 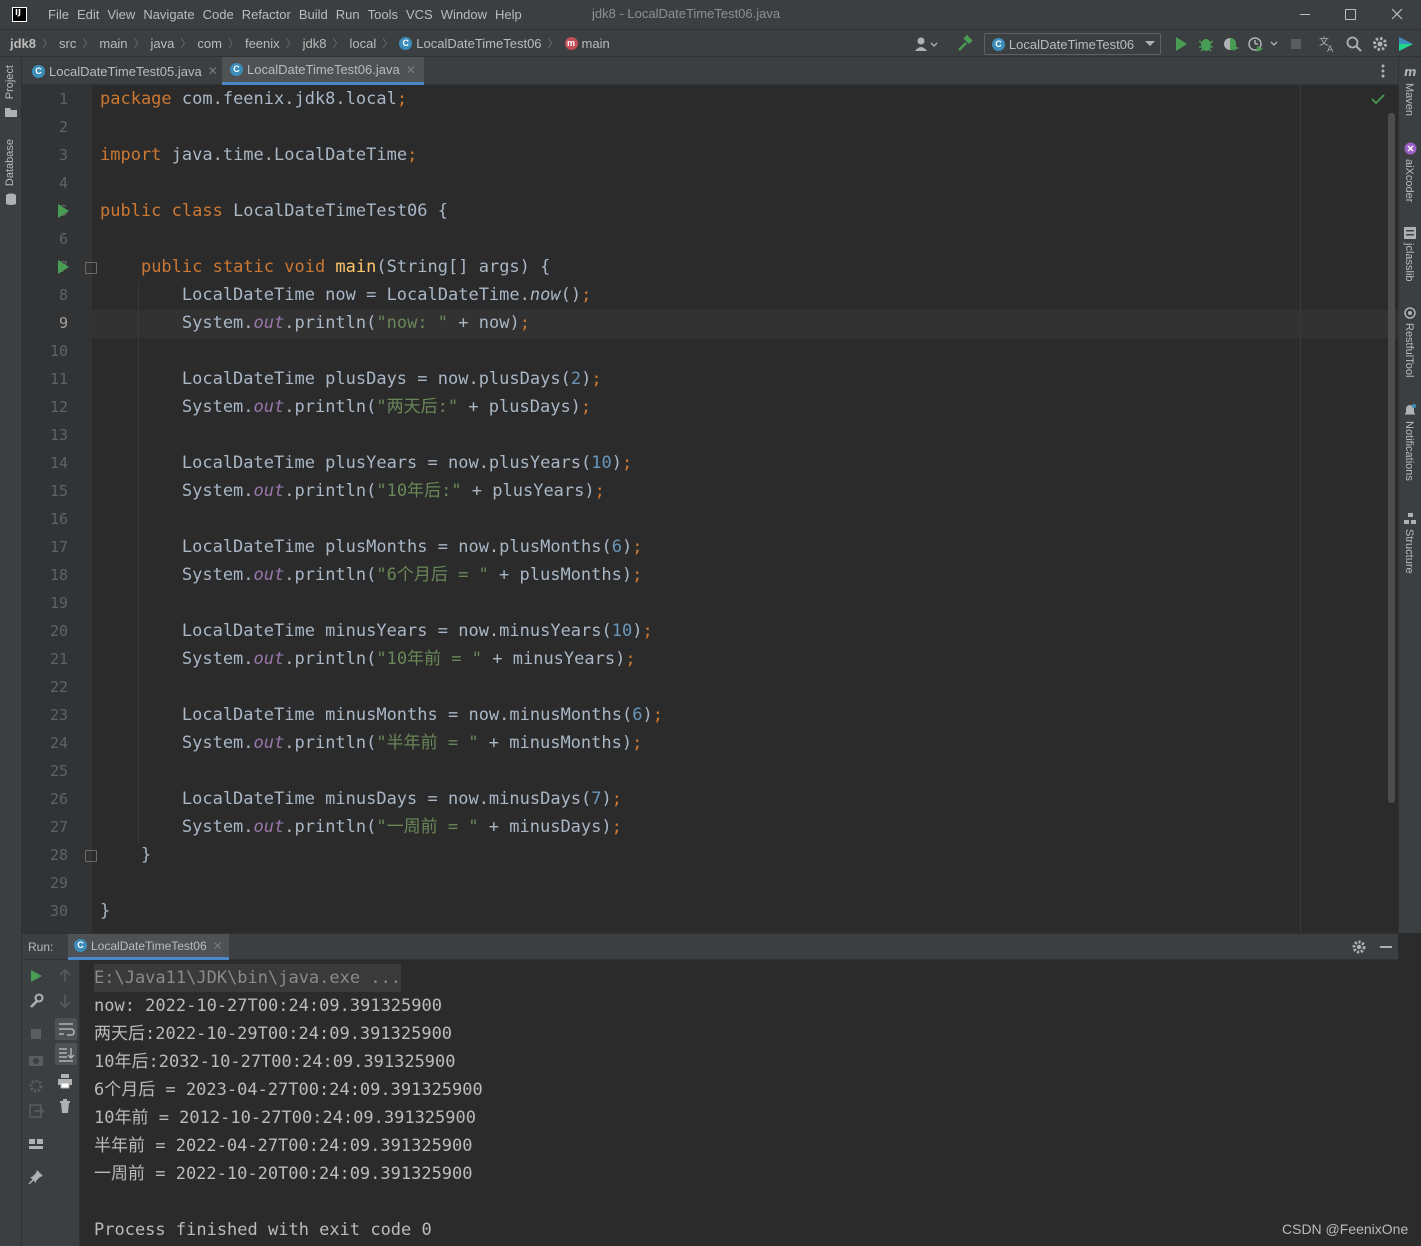 What do you see at coordinates (1305, 14) in the screenshot?
I see `minimize-button` at bounding box center [1305, 14].